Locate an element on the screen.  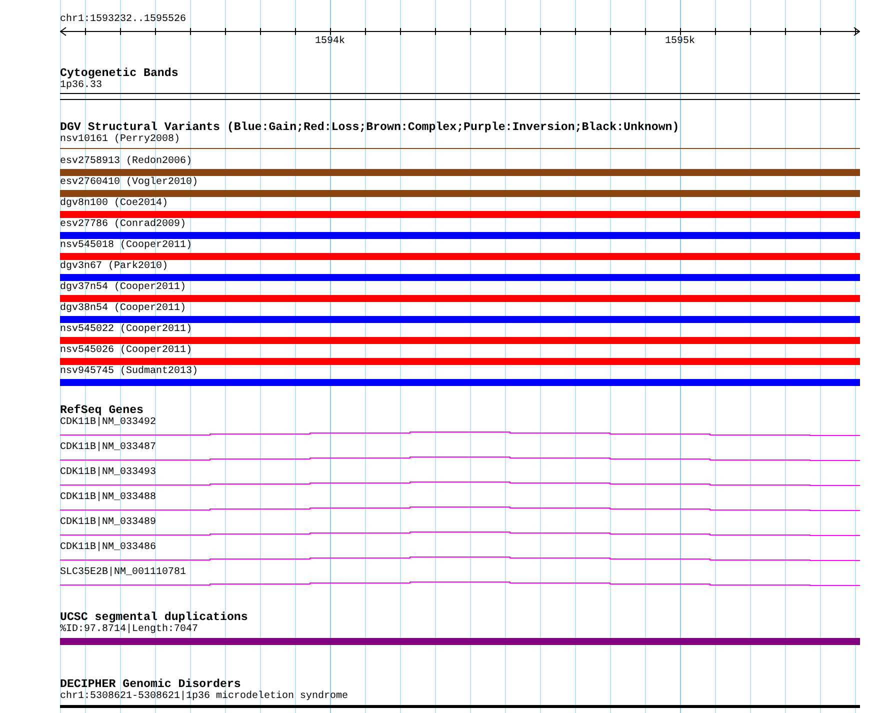
feature-label: CDK11B|NM_033487 is located at coordinates (108, 448).